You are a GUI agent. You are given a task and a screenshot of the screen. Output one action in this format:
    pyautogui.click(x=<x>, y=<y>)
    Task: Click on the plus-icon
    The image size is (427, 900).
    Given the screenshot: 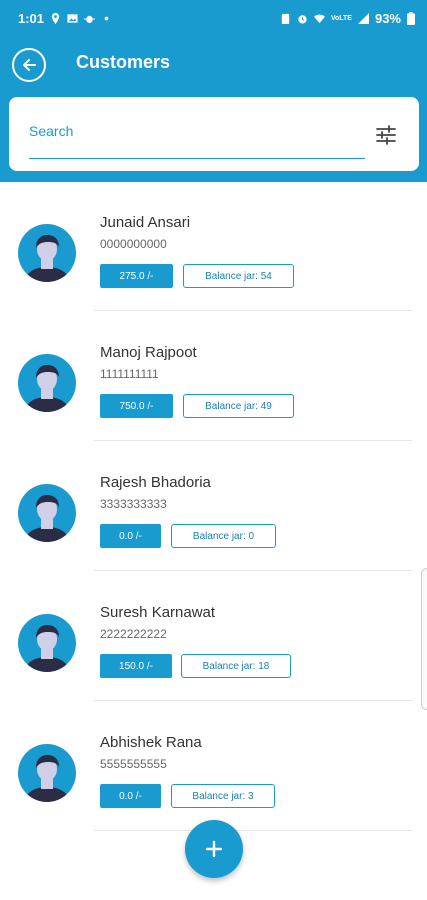 What is the action you would take?
    pyautogui.click(x=214, y=849)
    